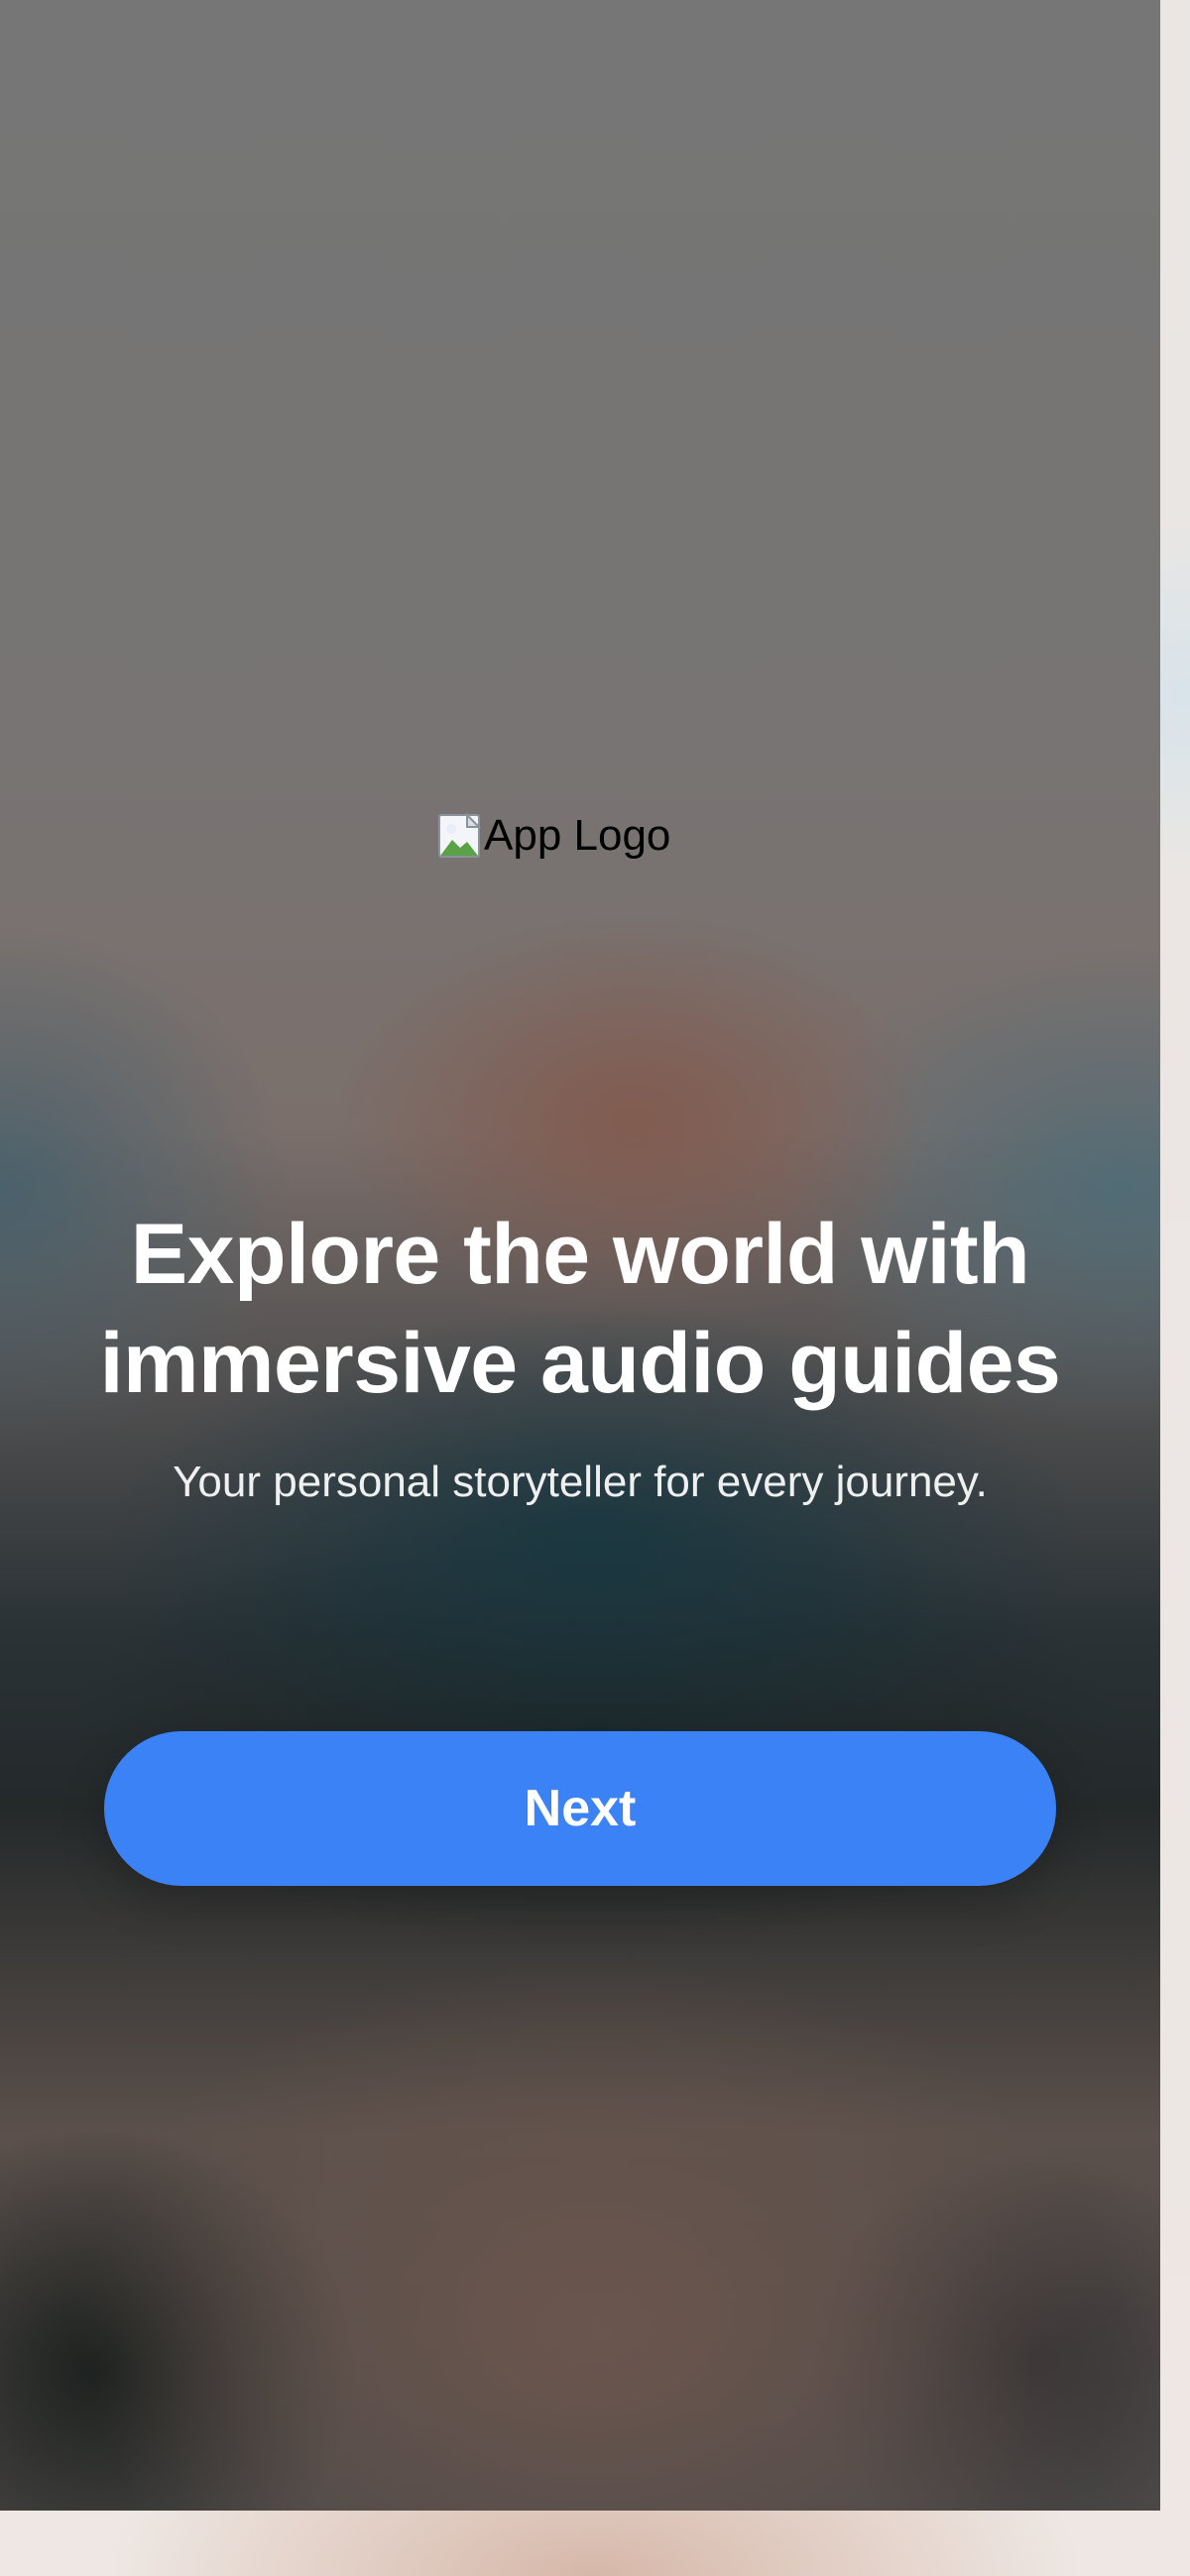  I want to click on next-button: Next, so click(580, 1809).